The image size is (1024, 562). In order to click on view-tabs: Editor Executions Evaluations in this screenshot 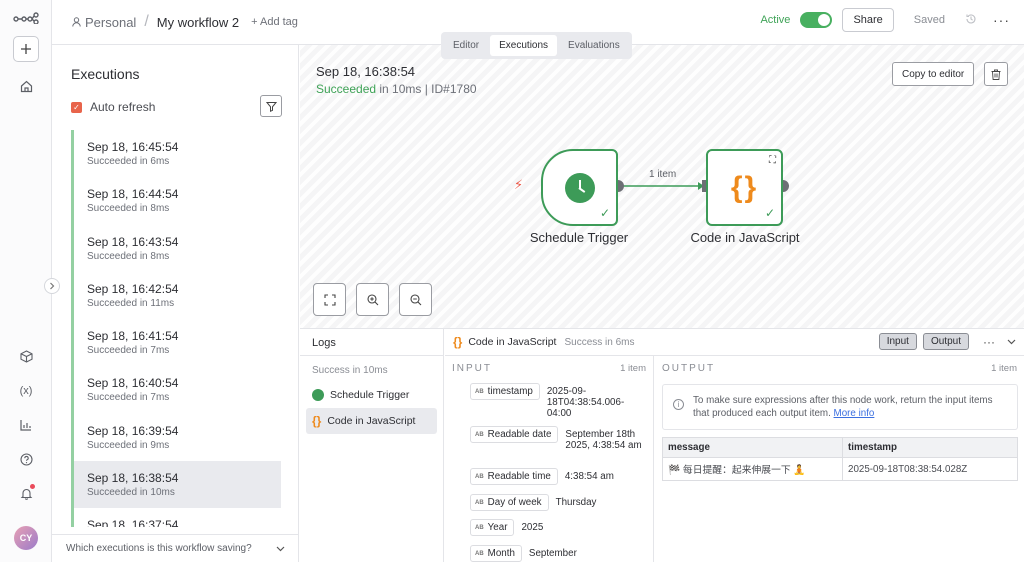, I will do `click(536, 45)`.